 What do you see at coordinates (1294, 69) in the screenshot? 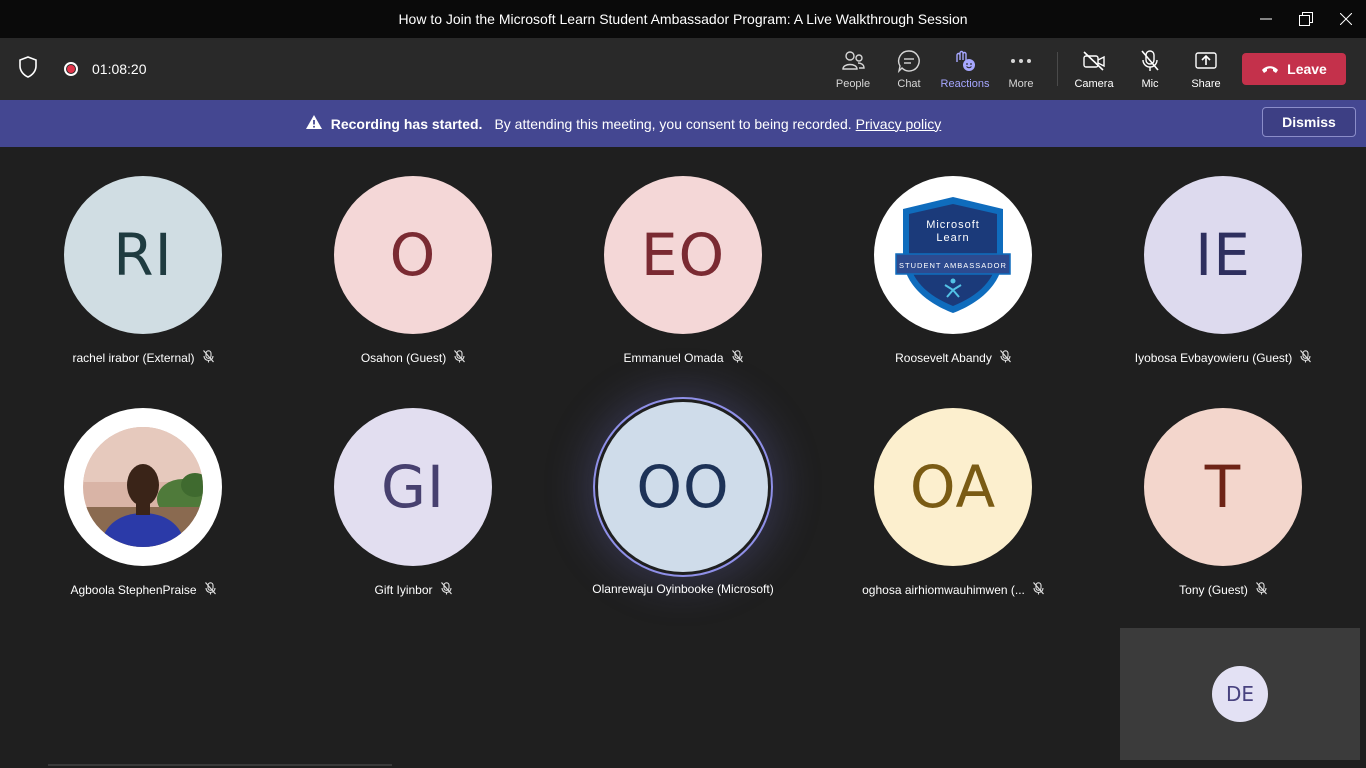
I see `leave-button: Leave` at bounding box center [1294, 69].